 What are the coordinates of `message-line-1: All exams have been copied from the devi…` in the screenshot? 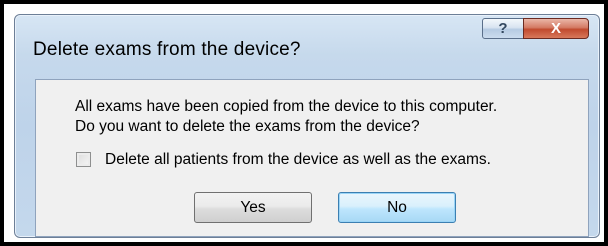 It's located at (286, 106).